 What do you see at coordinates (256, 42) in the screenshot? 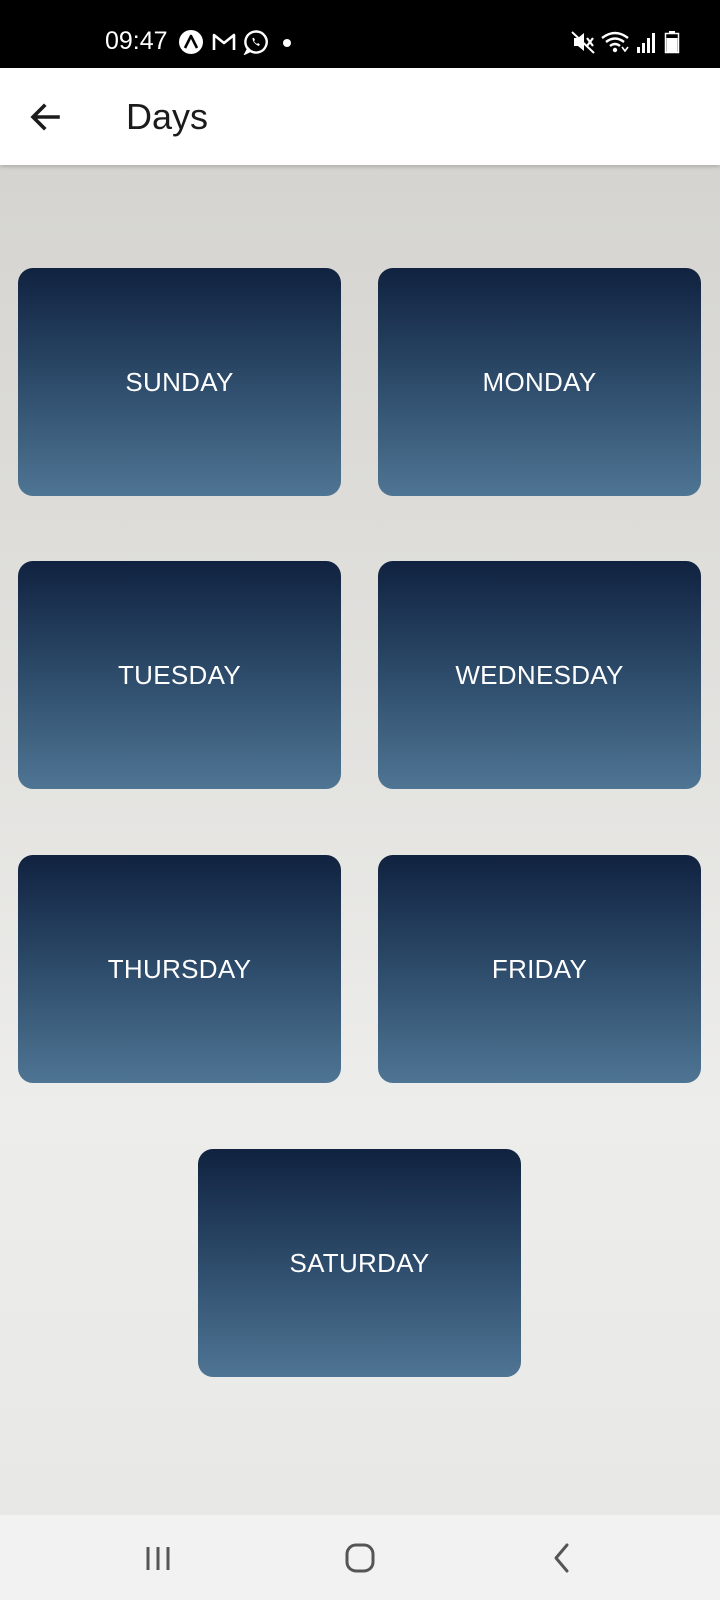
I see `whatsapp-icon` at bounding box center [256, 42].